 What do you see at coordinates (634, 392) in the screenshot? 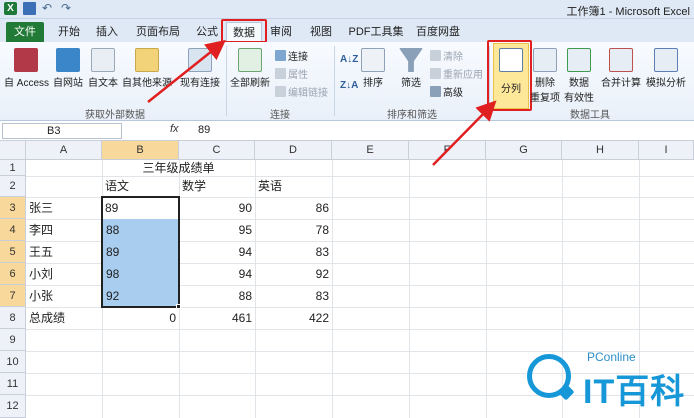
I see `watermark-title: IT百科` at bounding box center [634, 392].